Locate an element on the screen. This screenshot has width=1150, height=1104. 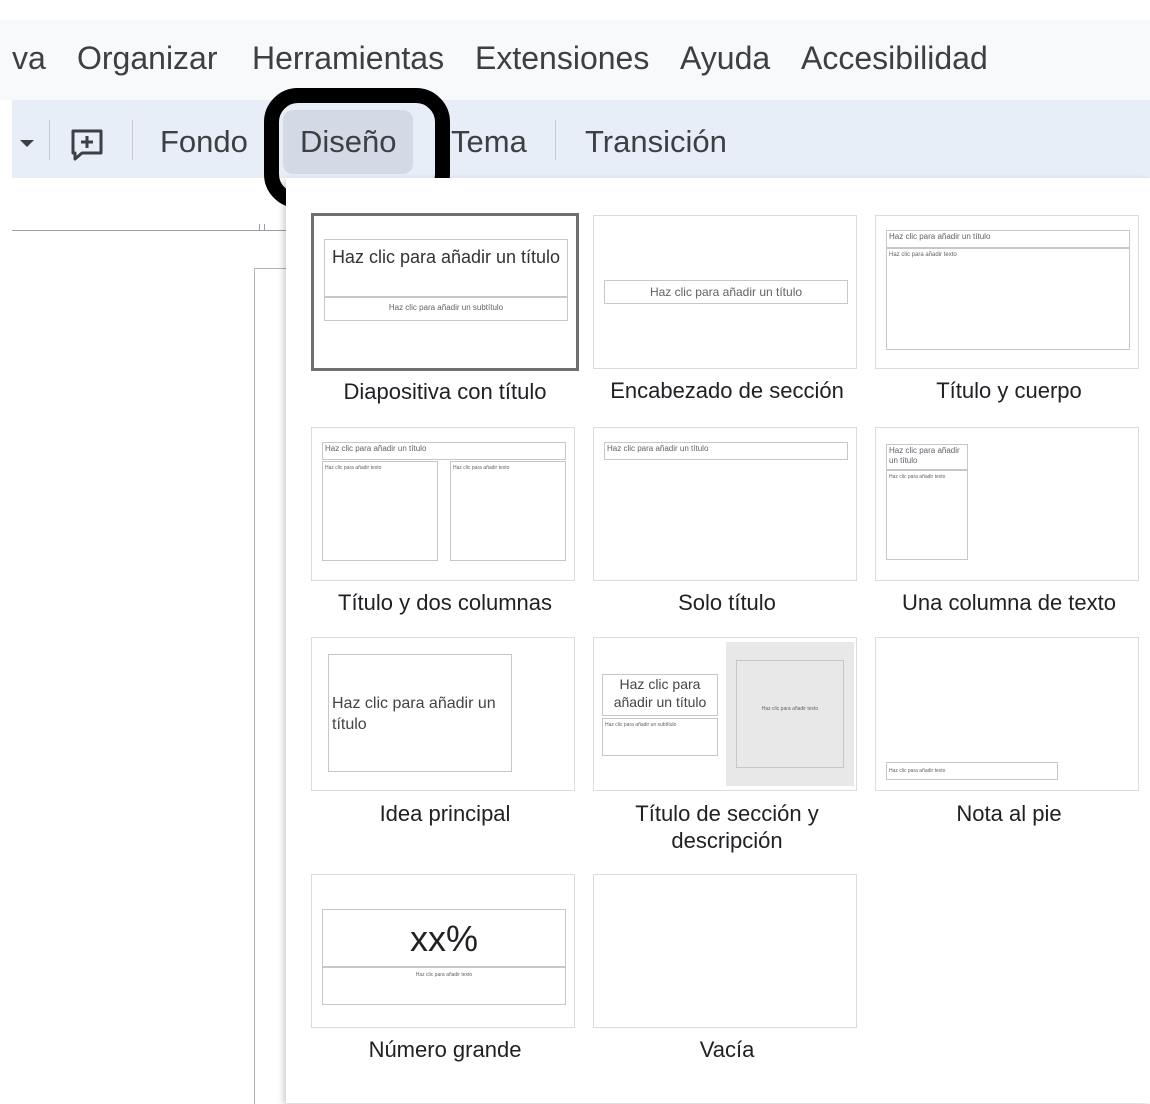
disenio-button-label: Diseño is located at coordinates (348, 141).